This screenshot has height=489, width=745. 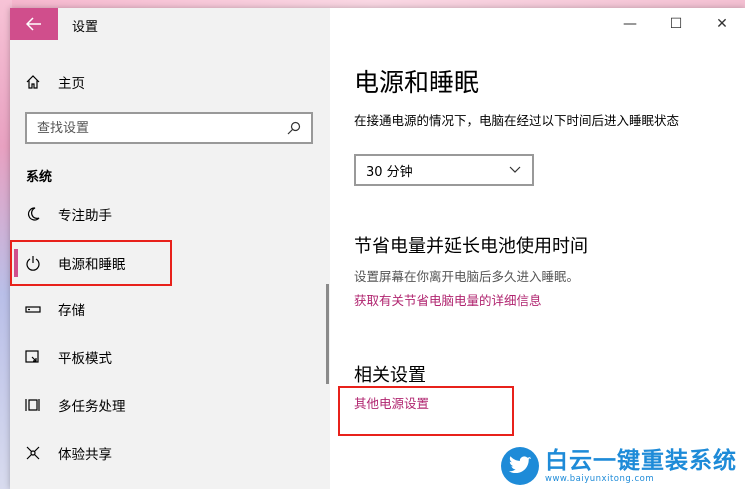 I want to click on sidebar-item-power-sleep: 电源和睡眠, so click(x=169, y=263).